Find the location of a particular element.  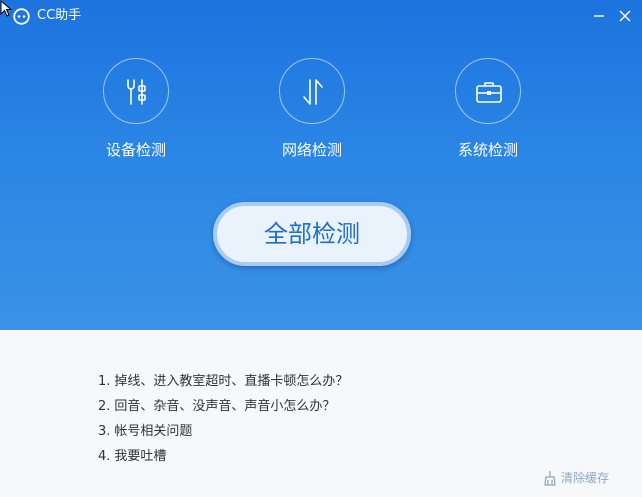

mouse-cursor-icon is located at coordinates (6, 8).